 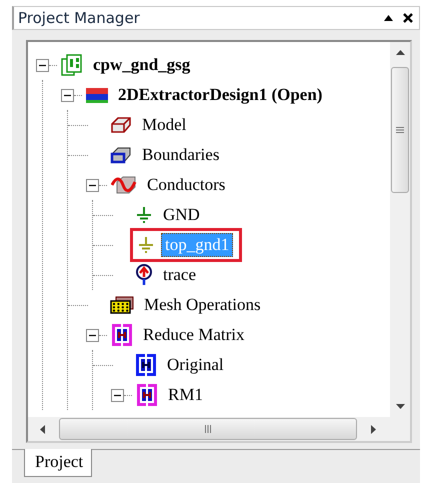 What do you see at coordinates (72, 65) in the screenshot?
I see `documents-icon` at bounding box center [72, 65].